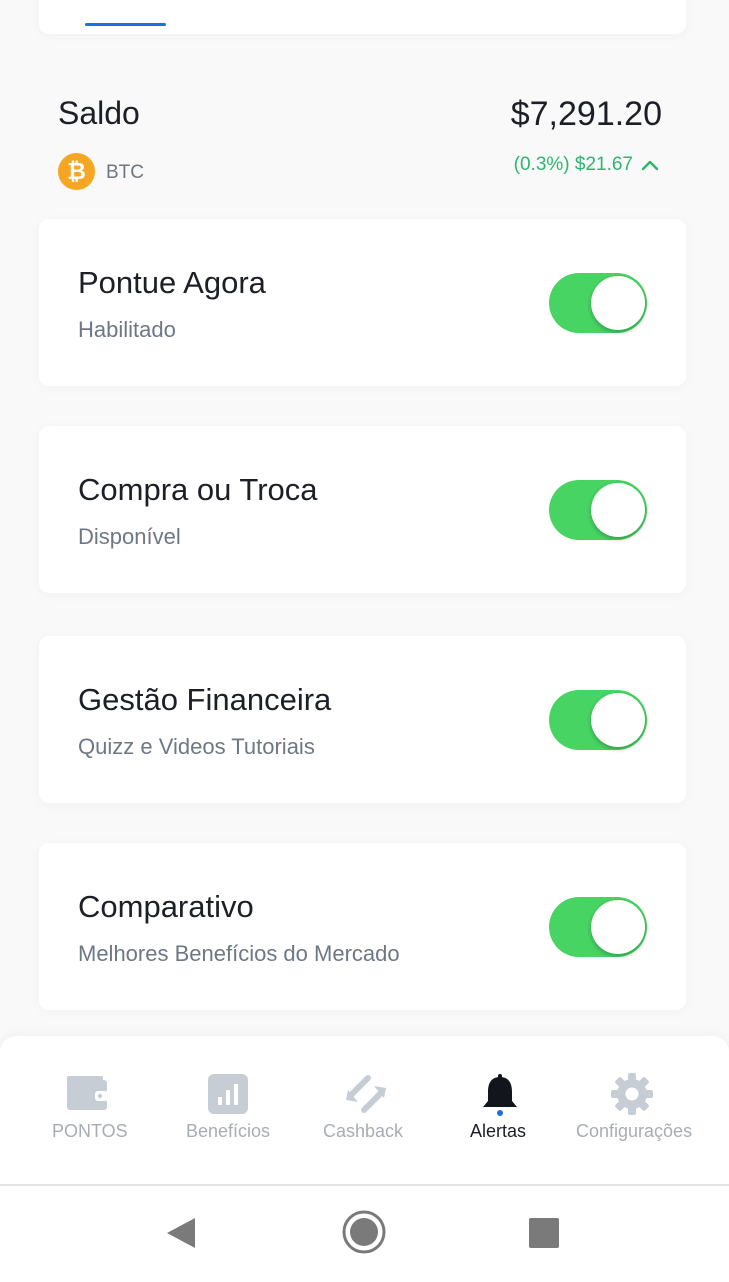  Describe the element at coordinates (228, 1094) in the screenshot. I see `bar-chart-icon` at that location.